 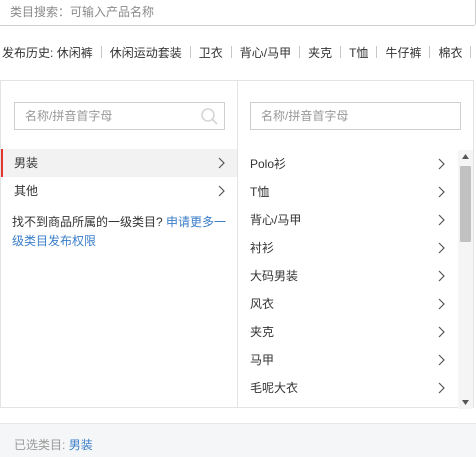 I want to click on history-label: 发布历史:, so click(x=28, y=53).